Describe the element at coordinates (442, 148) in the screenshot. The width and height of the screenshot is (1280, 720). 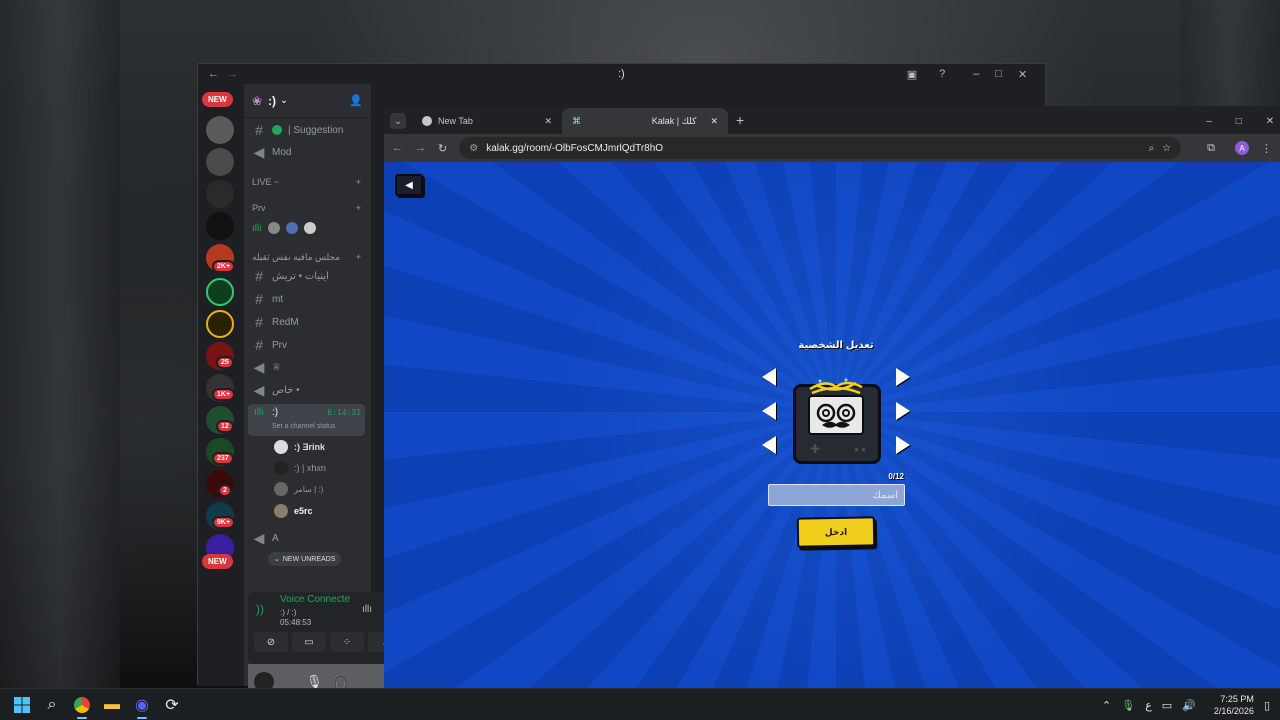
I see `reload-icon: ↻` at that location.